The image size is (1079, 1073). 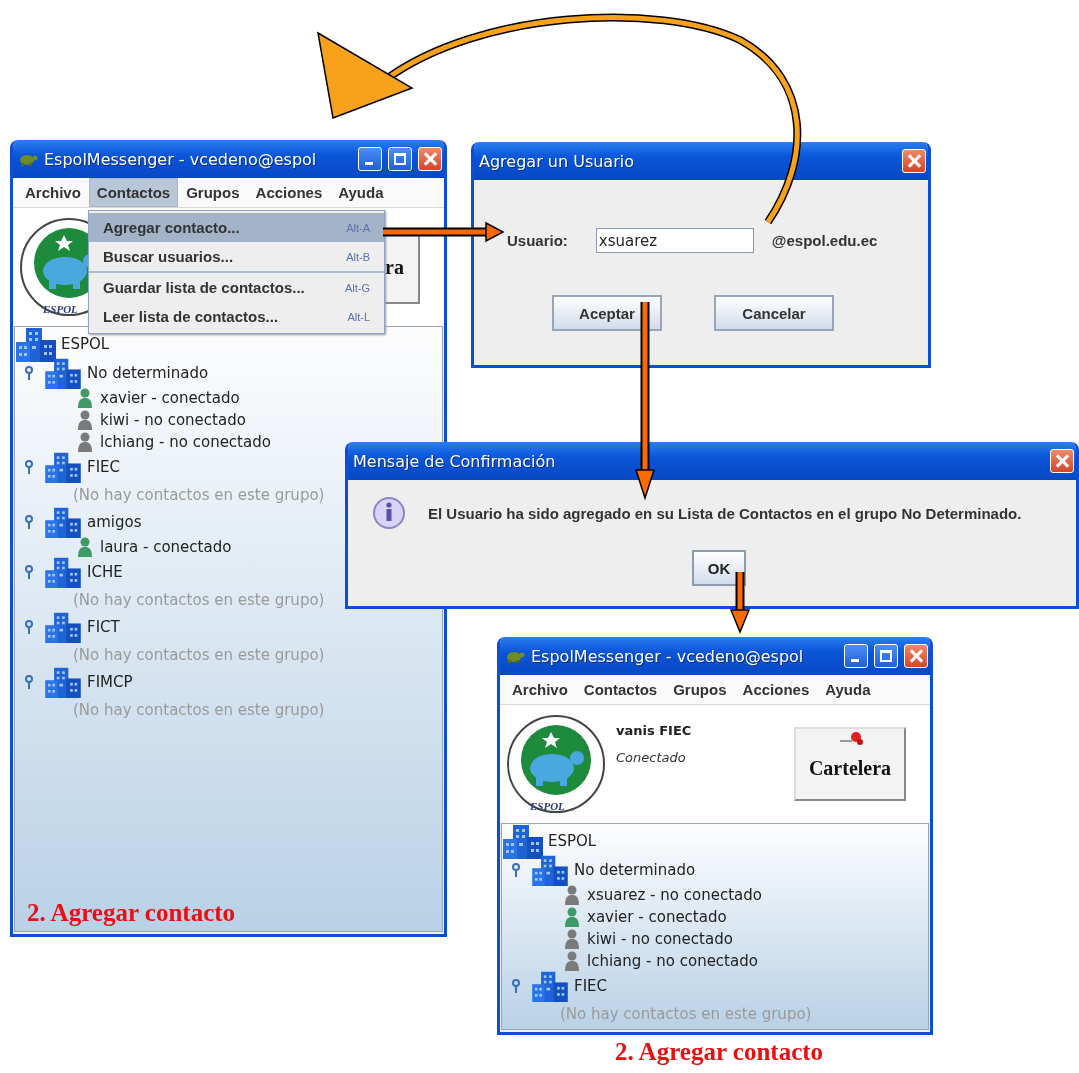 I want to click on pushpin-icon, so click(x=852, y=739).